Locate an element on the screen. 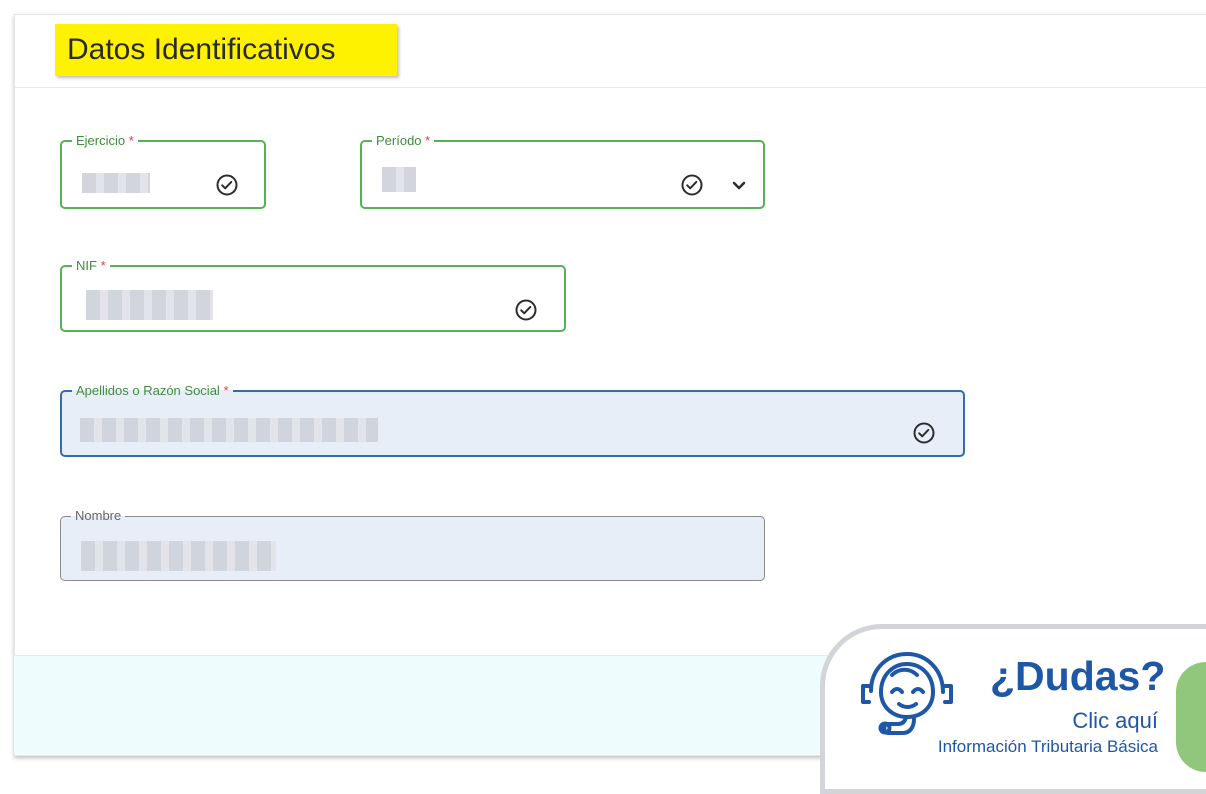 The height and width of the screenshot is (794, 1206). headset-agent-icon is located at coordinates (921, 690).